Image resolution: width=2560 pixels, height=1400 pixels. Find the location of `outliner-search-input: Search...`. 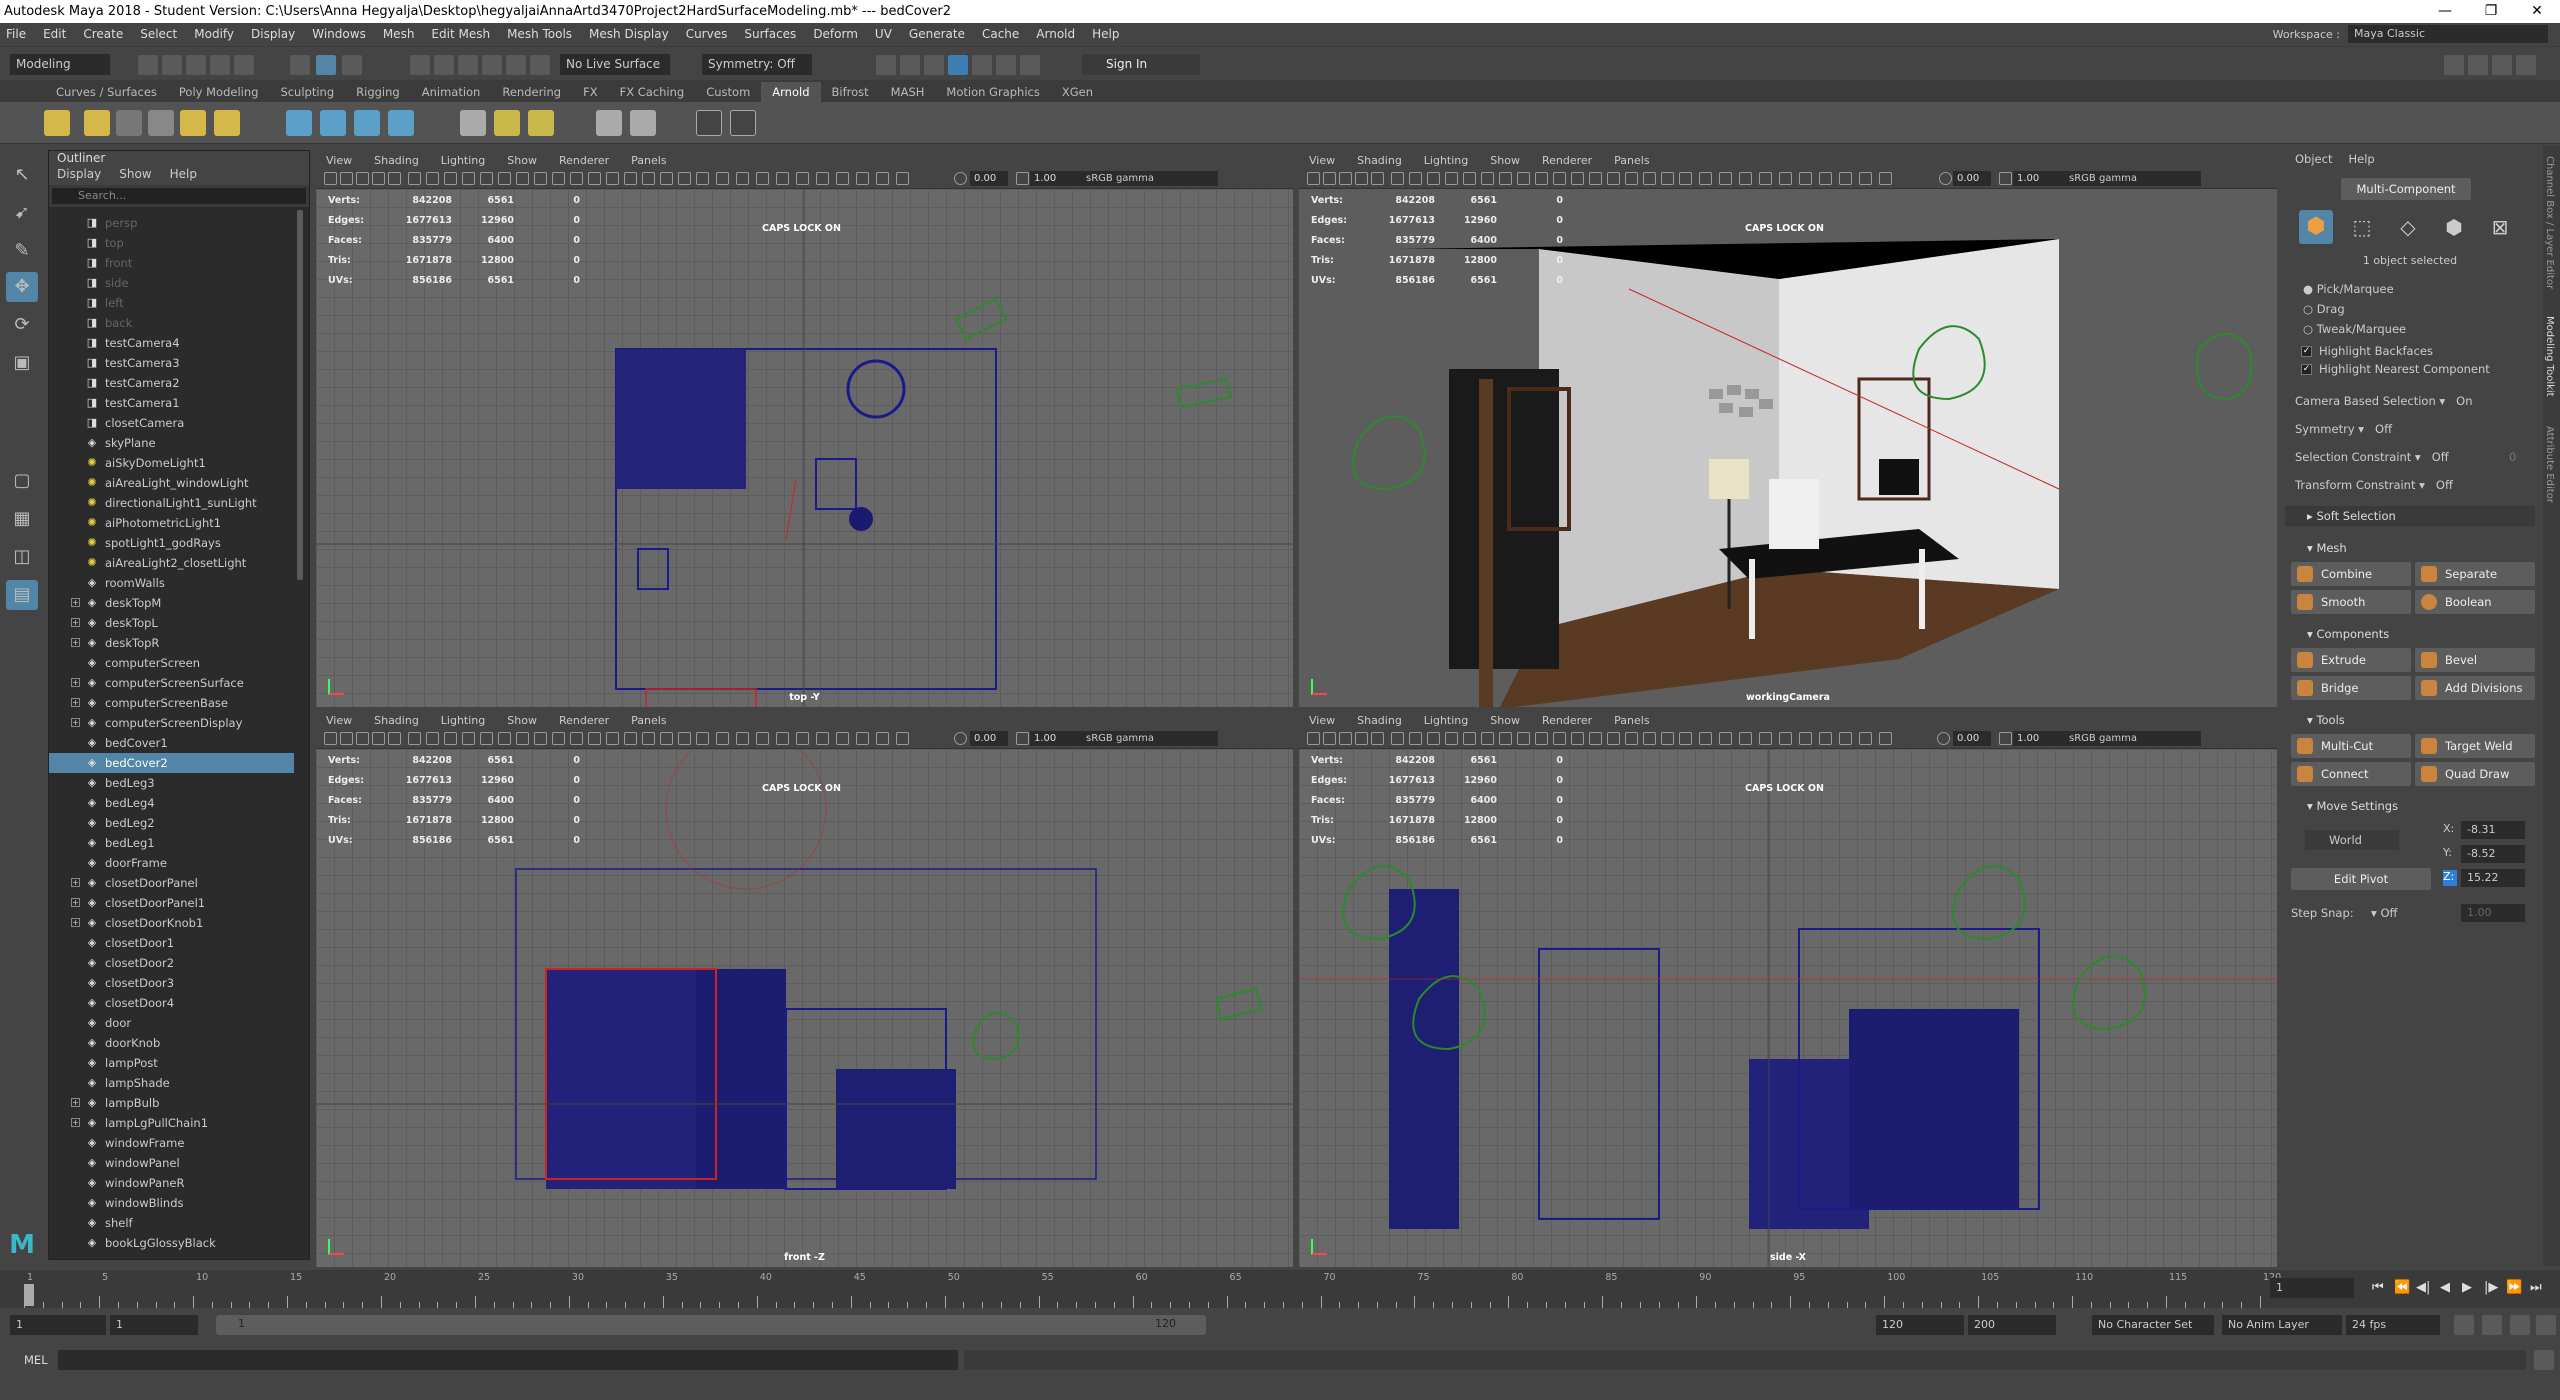

outliner-search-input: Search... is located at coordinates (179, 196).